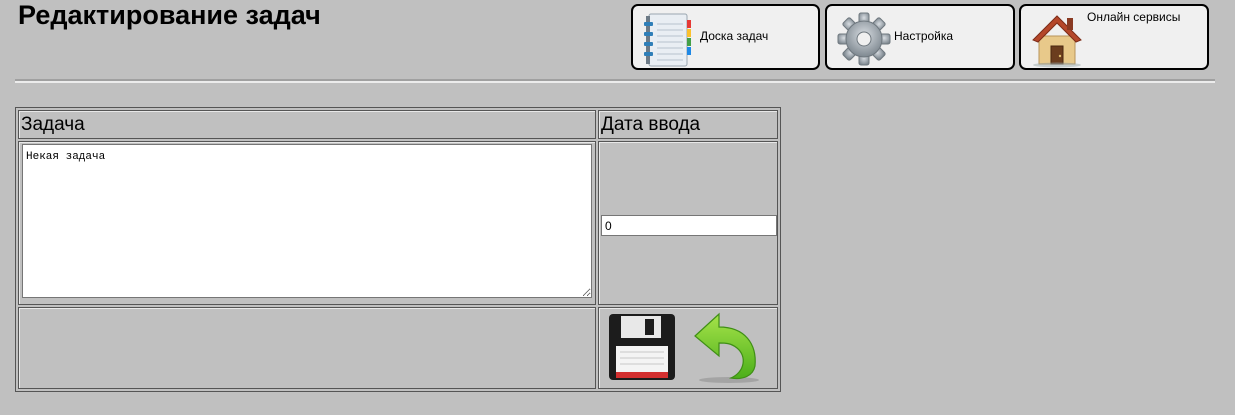 Image resolution: width=1235 pixels, height=415 pixels. I want to click on column-header-date: Дата ввода, so click(688, 124).